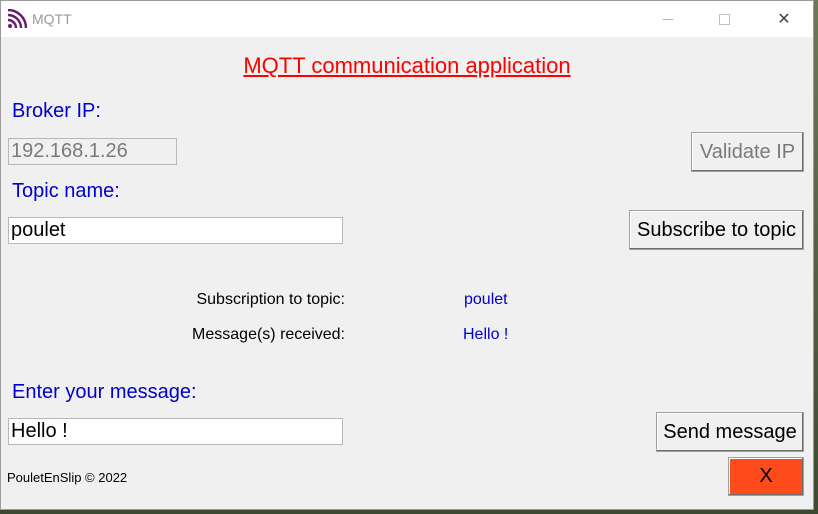 The height and width of the screenshot is (514, 818). Describe the element at coordinates (104, 392) in the screenshot. I see `enter-message-label: Enter your message:` at that location.